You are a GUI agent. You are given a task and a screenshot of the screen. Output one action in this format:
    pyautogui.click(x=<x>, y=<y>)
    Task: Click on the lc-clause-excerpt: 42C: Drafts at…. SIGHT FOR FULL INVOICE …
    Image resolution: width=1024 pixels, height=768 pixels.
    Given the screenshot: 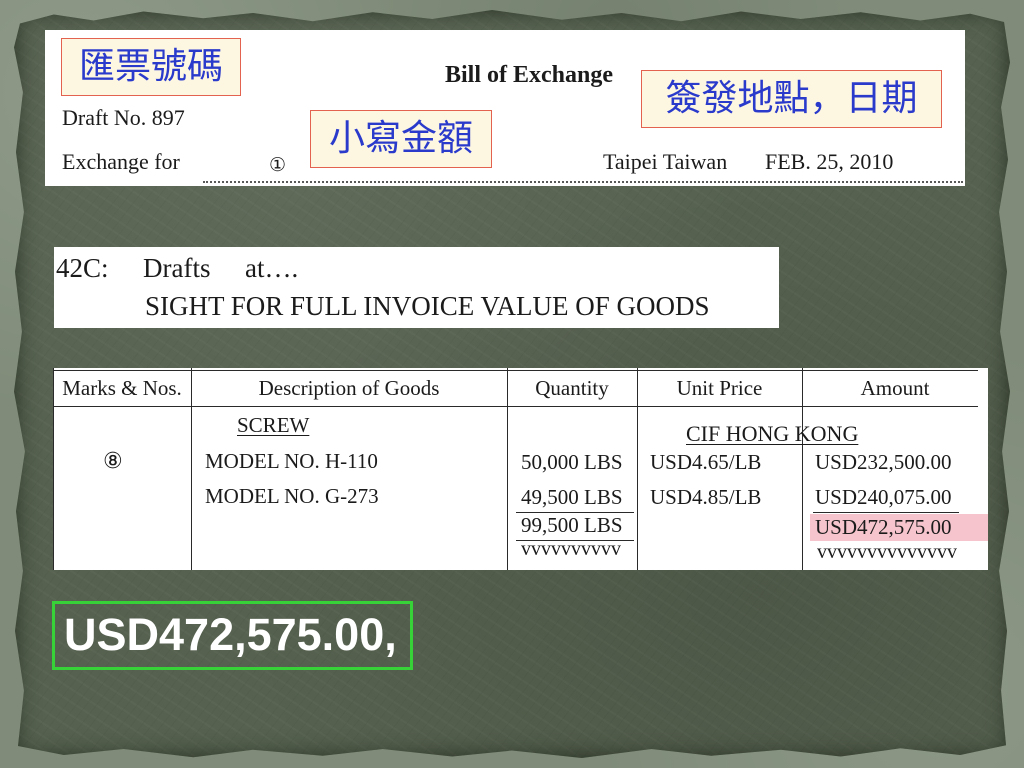 What is the action you would take?
    pyautogui.click(x=416, y=287)
    